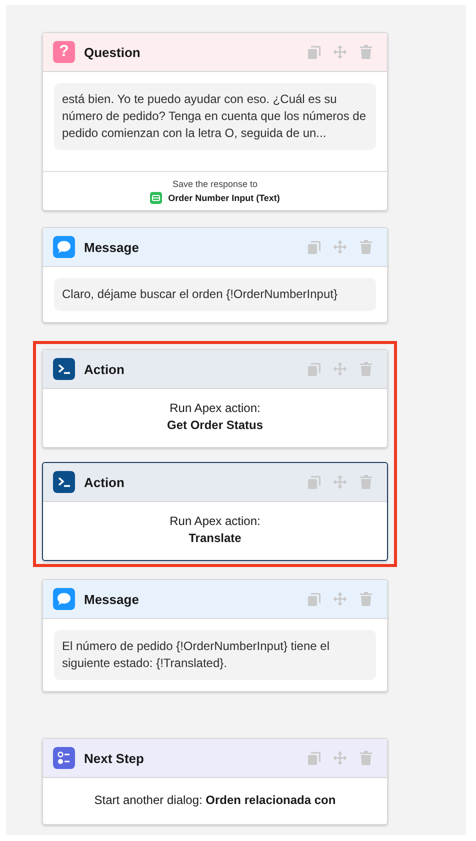  Describe the element at coordinates (113, 52) in the screenshot. I see `card-title: Question` at that location.